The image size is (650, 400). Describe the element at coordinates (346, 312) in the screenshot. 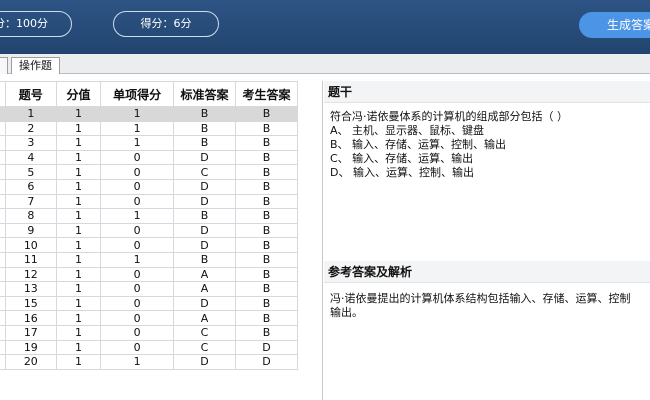

I see `explanation-line: 输出。` at that location.